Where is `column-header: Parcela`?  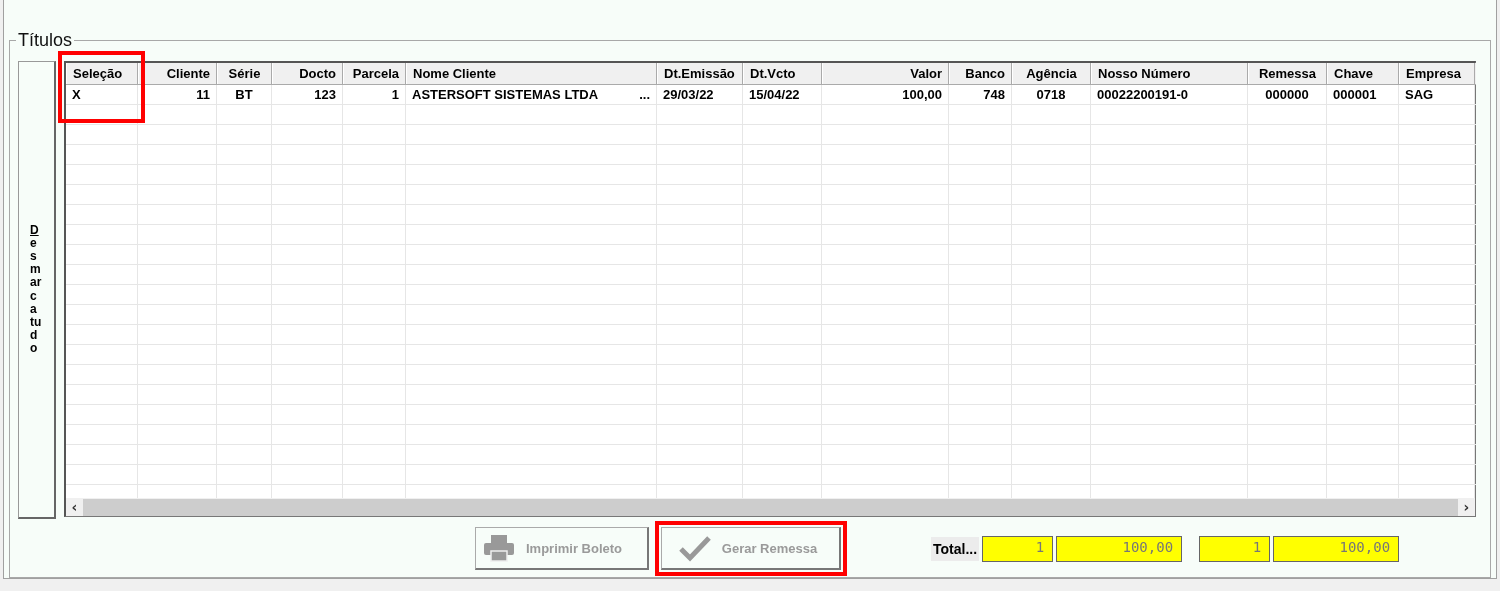
column-header: Parcela is located at coordinates (374, 73).